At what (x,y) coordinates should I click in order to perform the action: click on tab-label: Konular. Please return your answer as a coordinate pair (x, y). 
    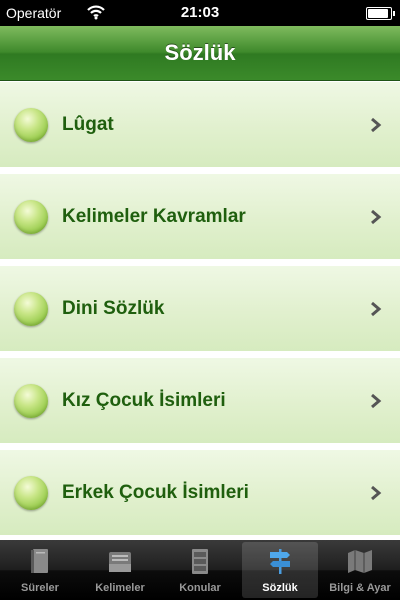
    Looking at the image, I should click on (200, 588).